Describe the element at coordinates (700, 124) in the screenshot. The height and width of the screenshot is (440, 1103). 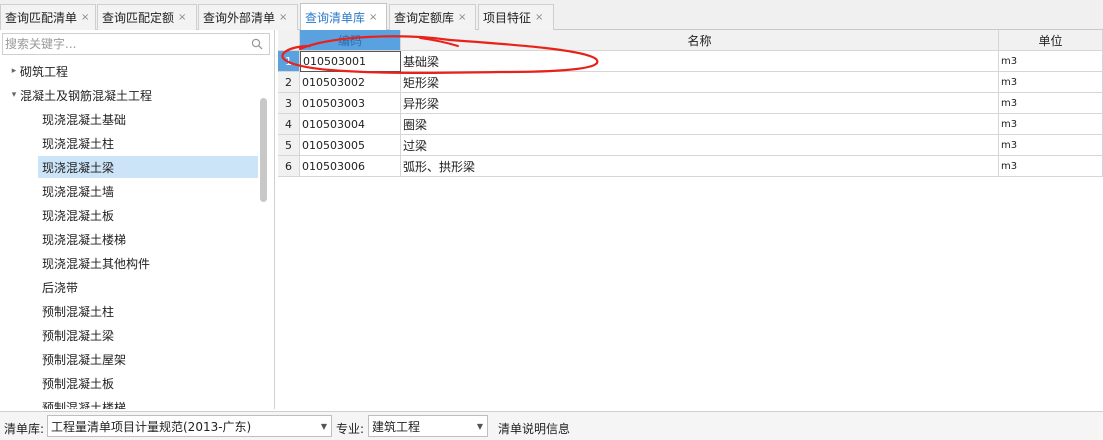
I see `cell-name: 圈梁` at that location.